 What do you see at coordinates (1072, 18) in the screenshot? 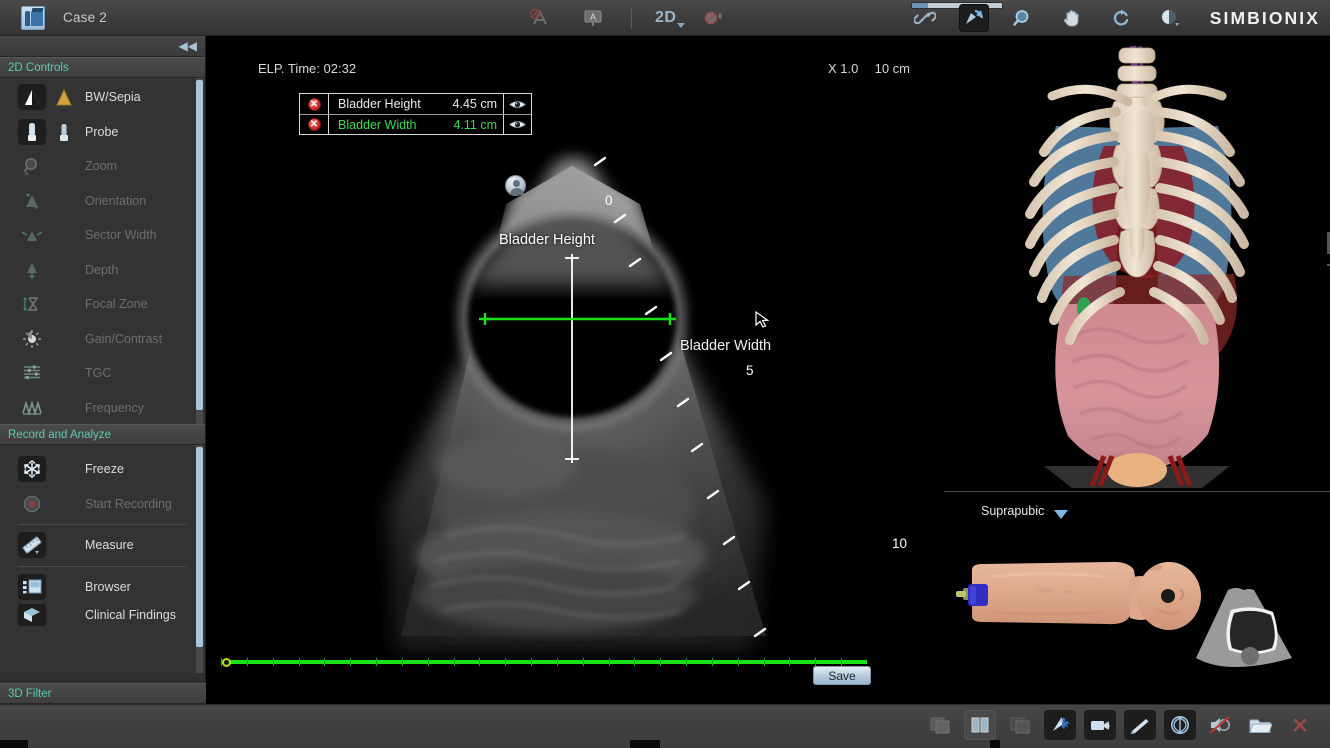
I see `pan-hand-icon` at bounding box center [1072, 18].